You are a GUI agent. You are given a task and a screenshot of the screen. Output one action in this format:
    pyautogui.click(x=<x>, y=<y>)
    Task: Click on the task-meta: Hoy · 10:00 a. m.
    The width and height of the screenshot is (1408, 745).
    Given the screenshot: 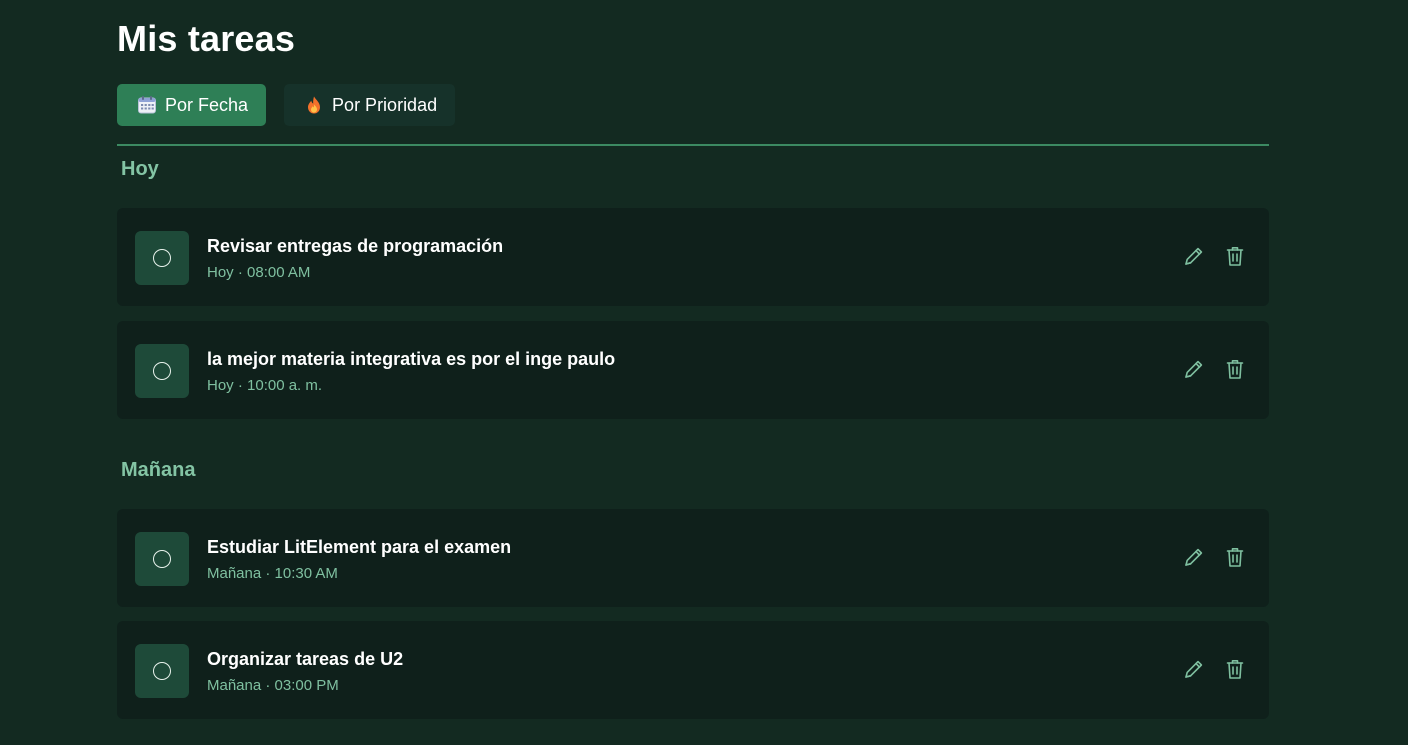 What is the action you would take?
    pyautogui.click(x=265, y=385)
    